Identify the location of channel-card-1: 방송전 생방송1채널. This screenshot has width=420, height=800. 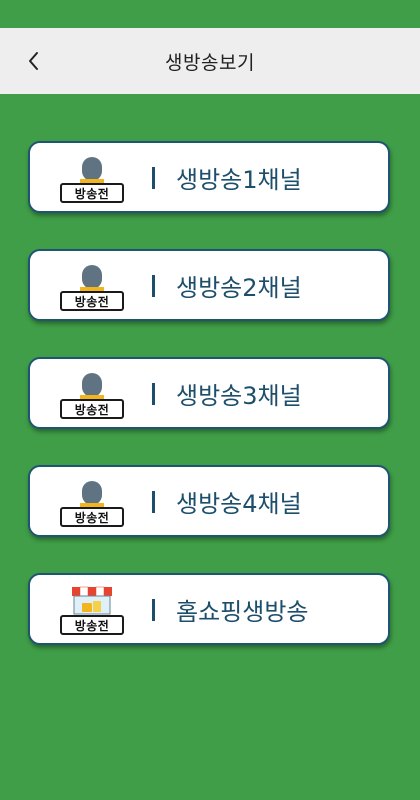
(209, 177).